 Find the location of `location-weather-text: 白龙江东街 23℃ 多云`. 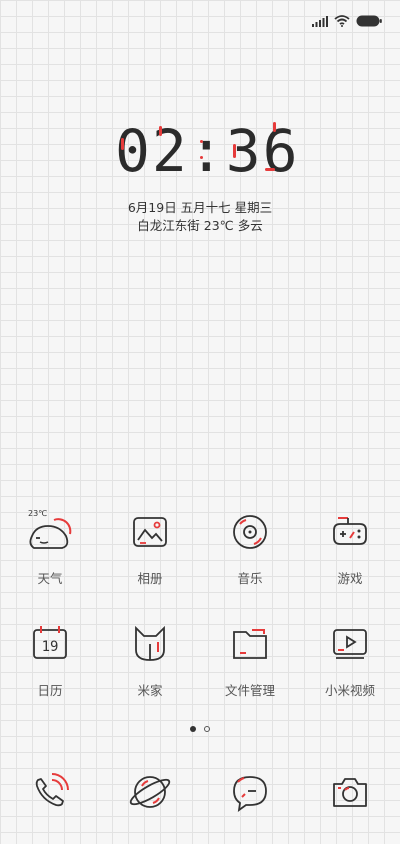

location-weather-text: 白龙江东街 23℃ 多云 is located at coordinates (200, 225).